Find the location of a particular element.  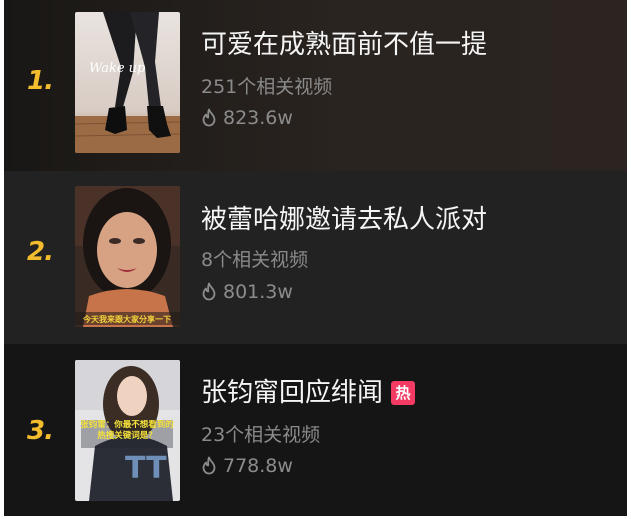

related-videos-count: 23个相关视频 is located at coordinates (261, 435).